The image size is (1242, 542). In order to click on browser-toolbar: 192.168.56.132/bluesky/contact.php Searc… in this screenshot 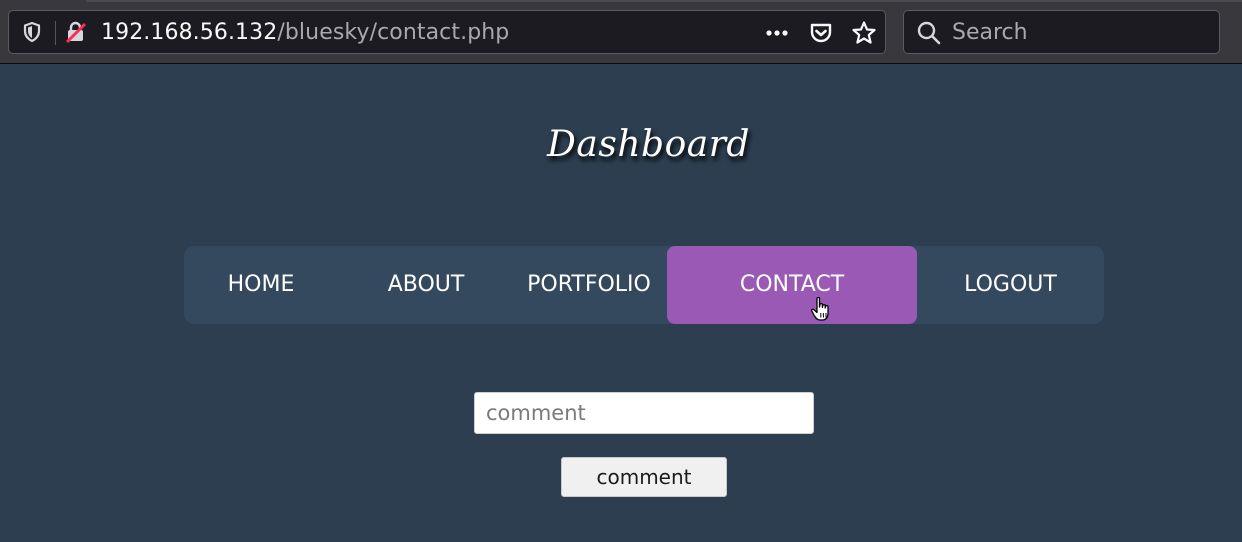, I will do `click(621, 32)`.